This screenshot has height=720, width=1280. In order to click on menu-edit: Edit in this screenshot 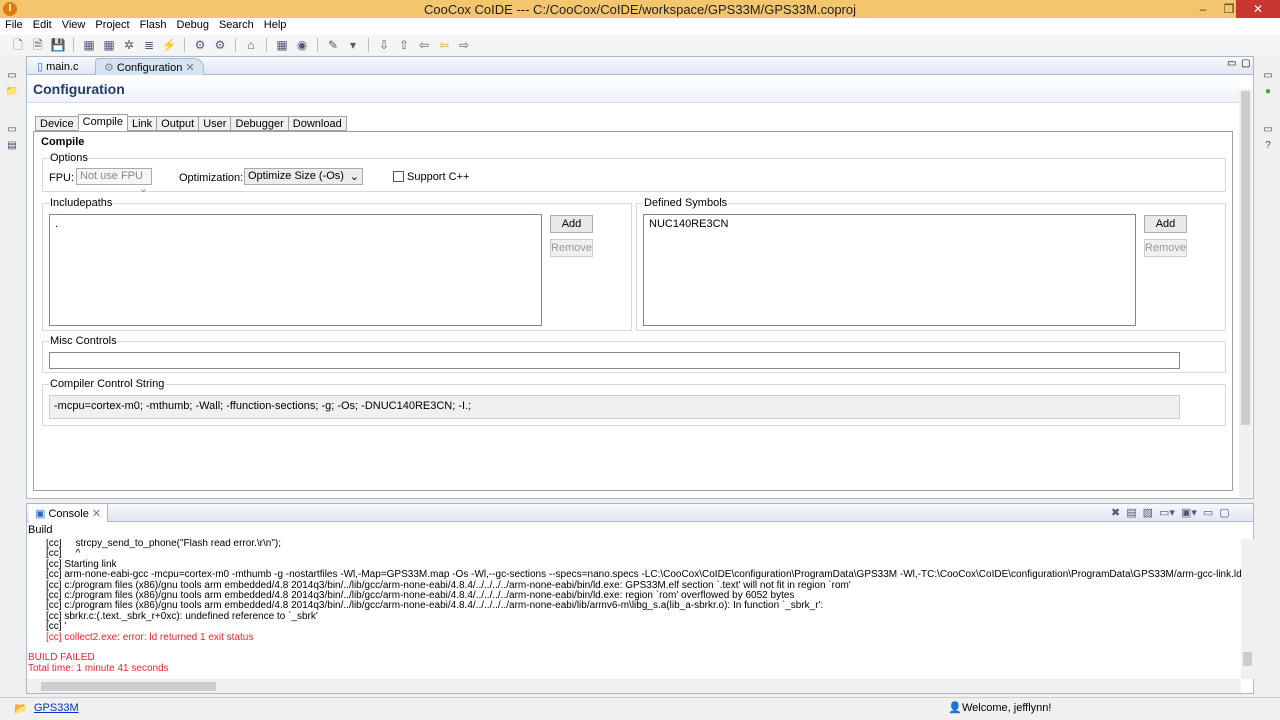, I will do `click(42, 26)`.